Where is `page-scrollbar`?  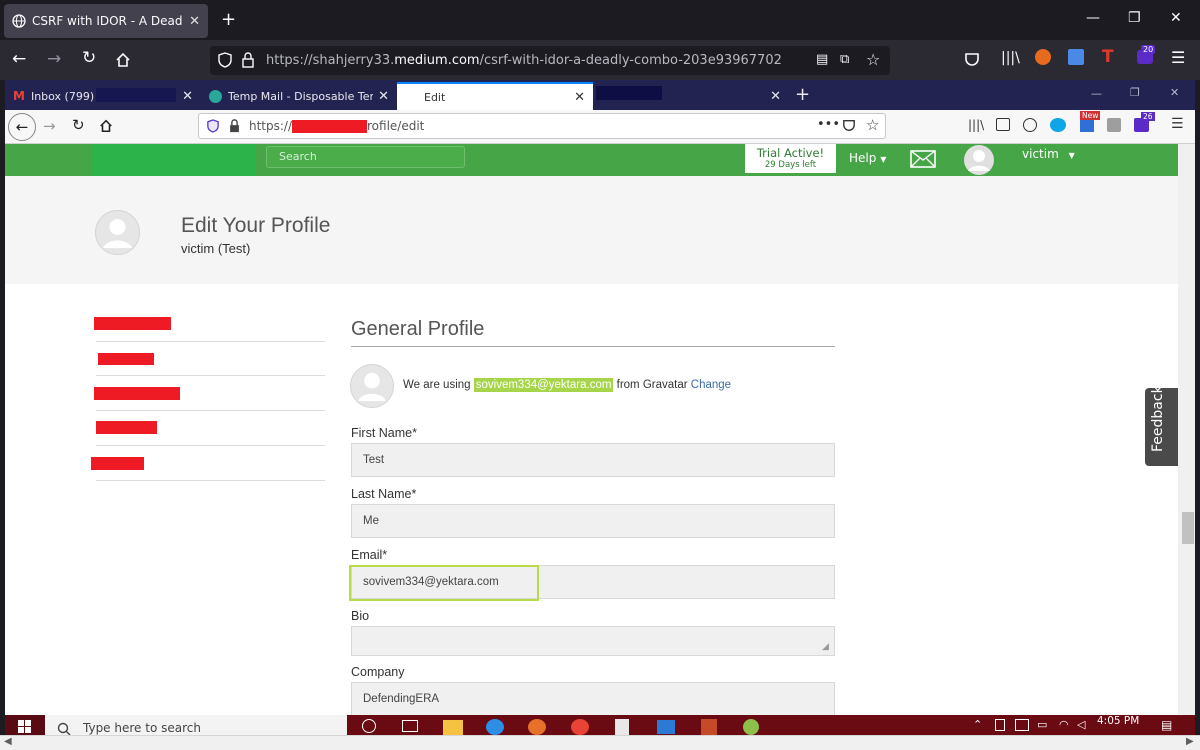 page-scrollbar is located at coordinates (1186, 429).